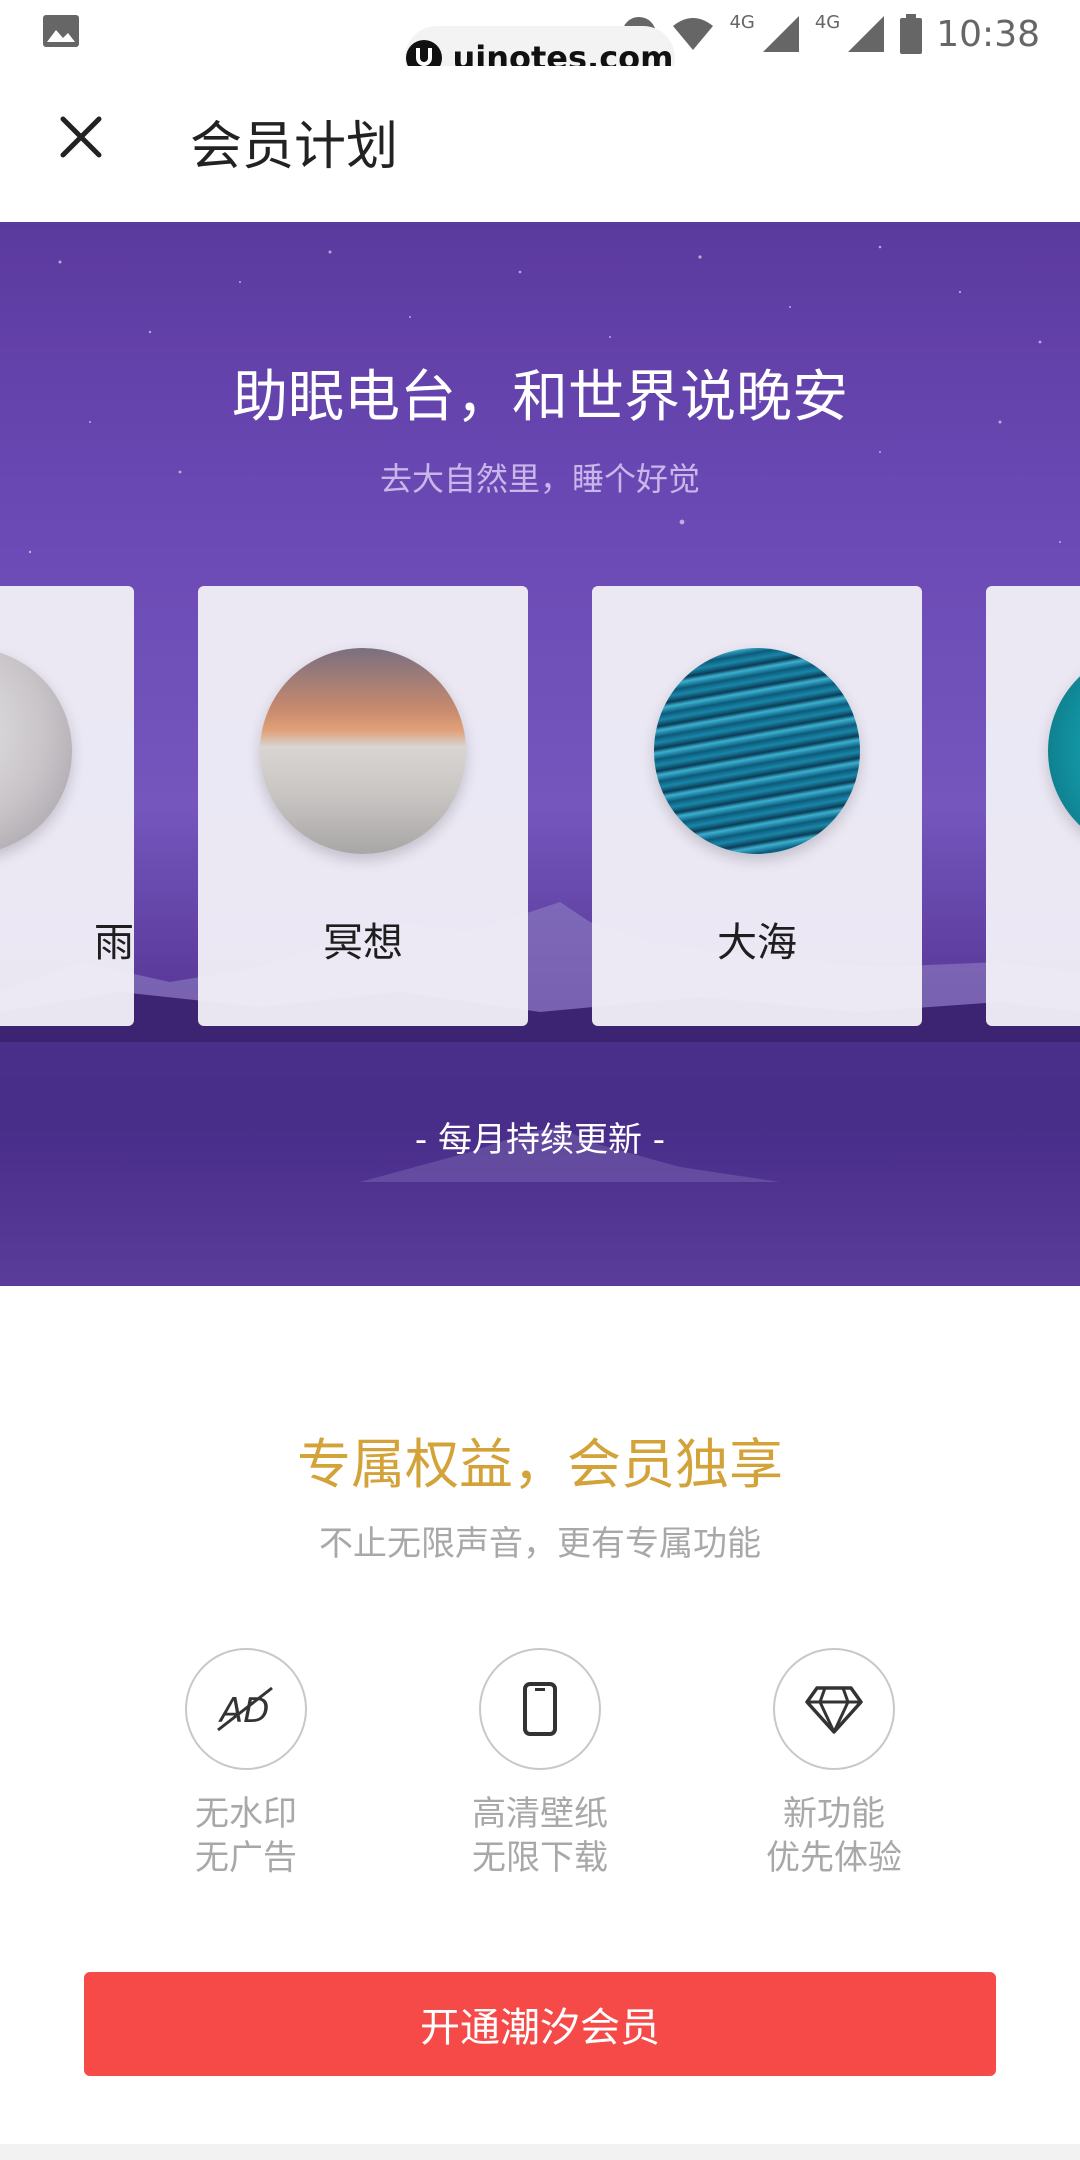 This screenshot has width=1080, height=2160. What do you see at coordinates (540, 2152) in the screenshot?
I see `bottom-divider` at bounding box center [540, 2152].